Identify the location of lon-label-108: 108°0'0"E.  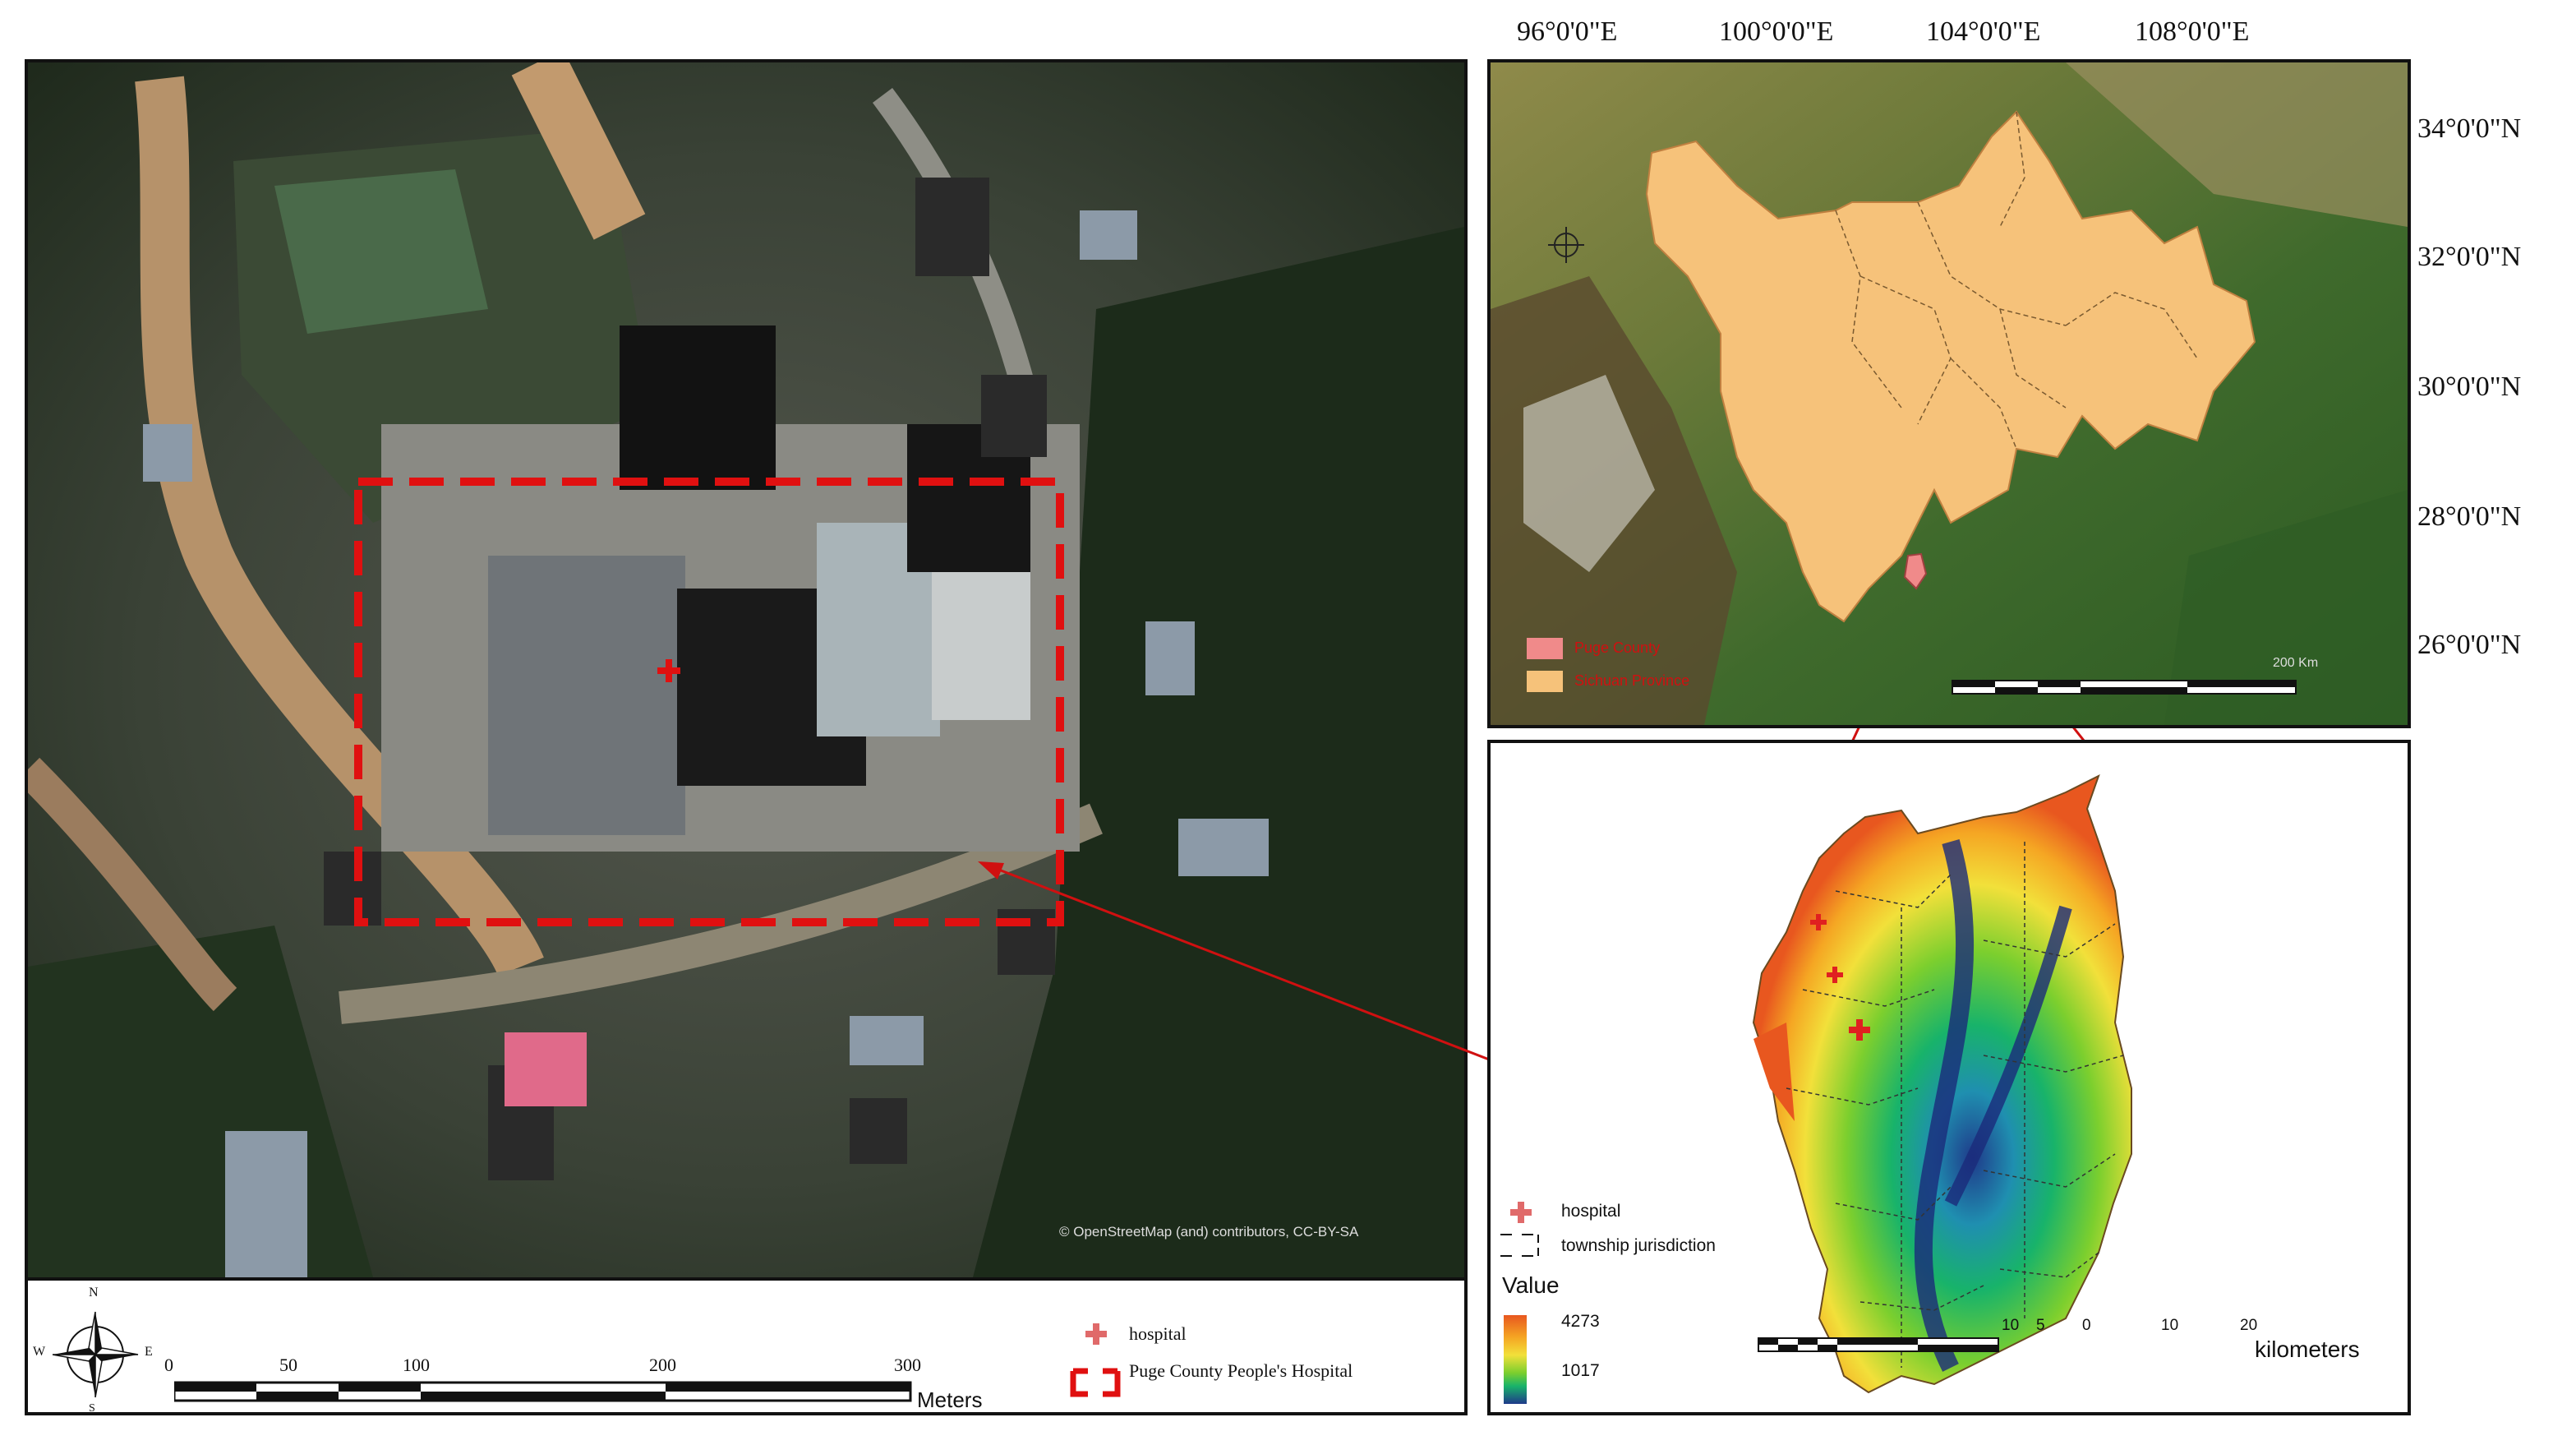
(2192, 32).